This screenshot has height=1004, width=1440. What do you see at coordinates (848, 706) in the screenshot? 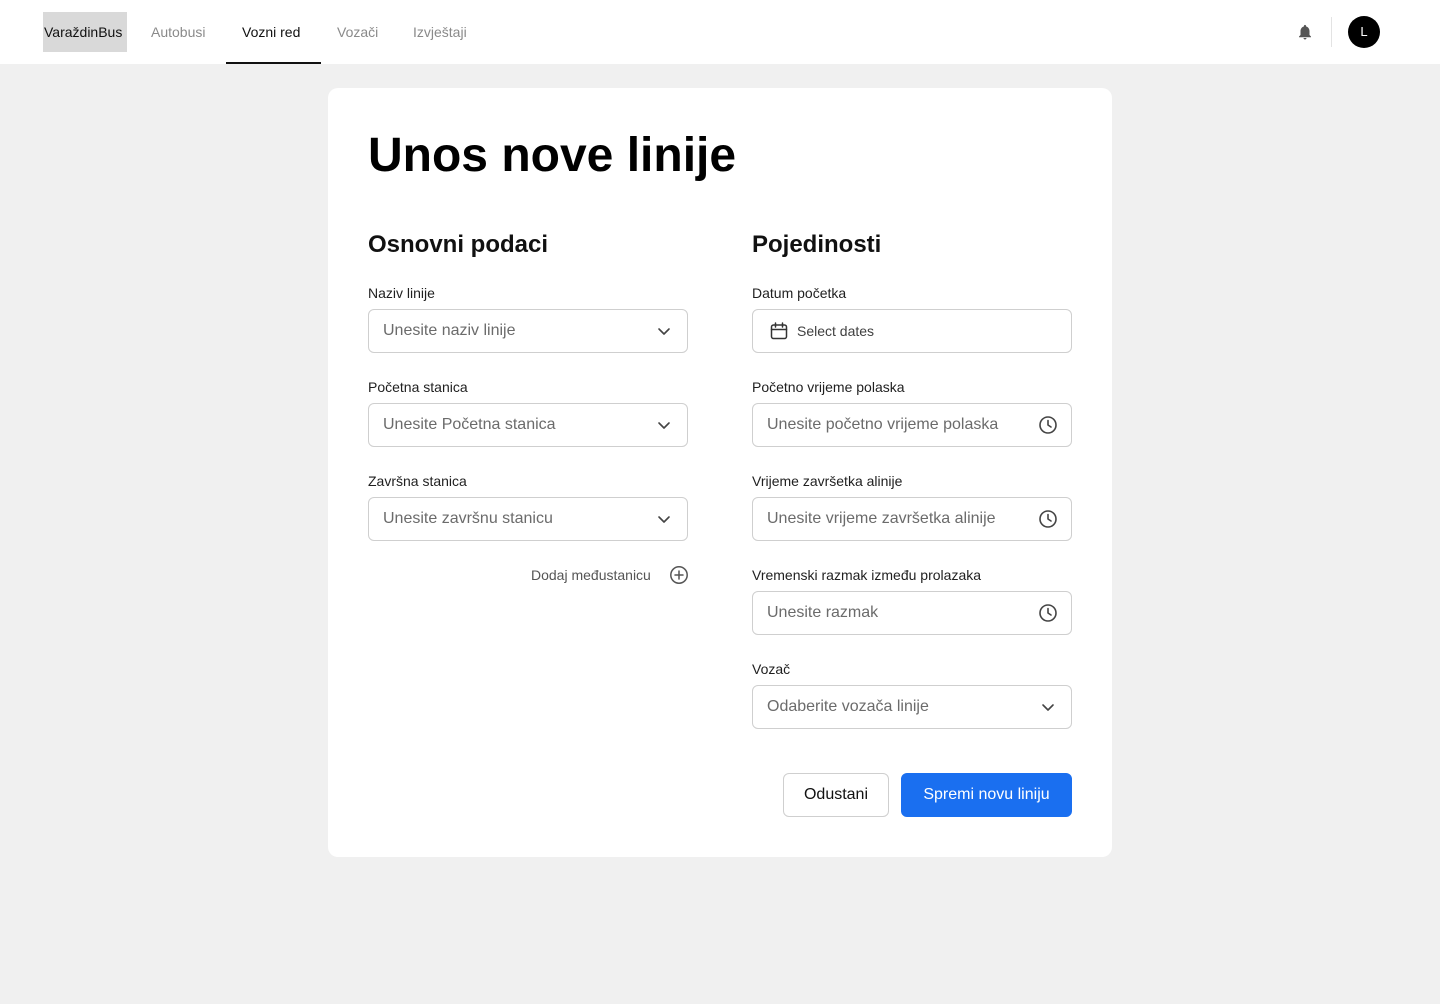
I see `driver-placeholder: Odaberite vozača linije` at bounding box center [848, 706].